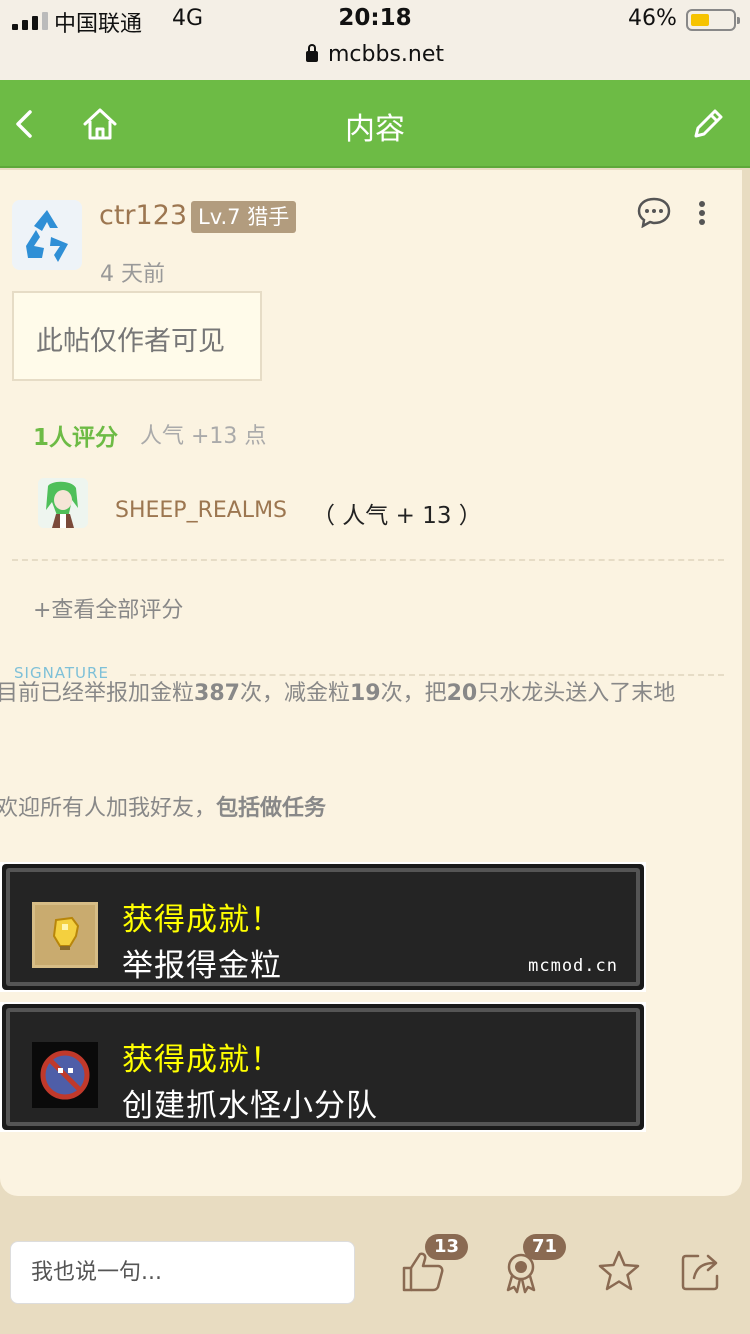  I want to click on post-time: 4 天前, so click(132, 274).